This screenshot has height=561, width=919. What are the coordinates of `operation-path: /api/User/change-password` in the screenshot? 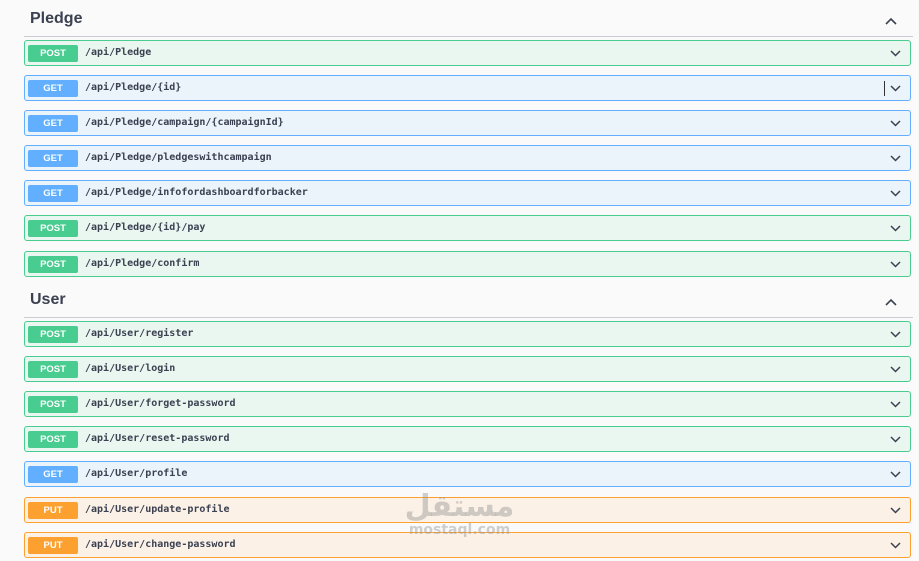 It's located at (160, 544).